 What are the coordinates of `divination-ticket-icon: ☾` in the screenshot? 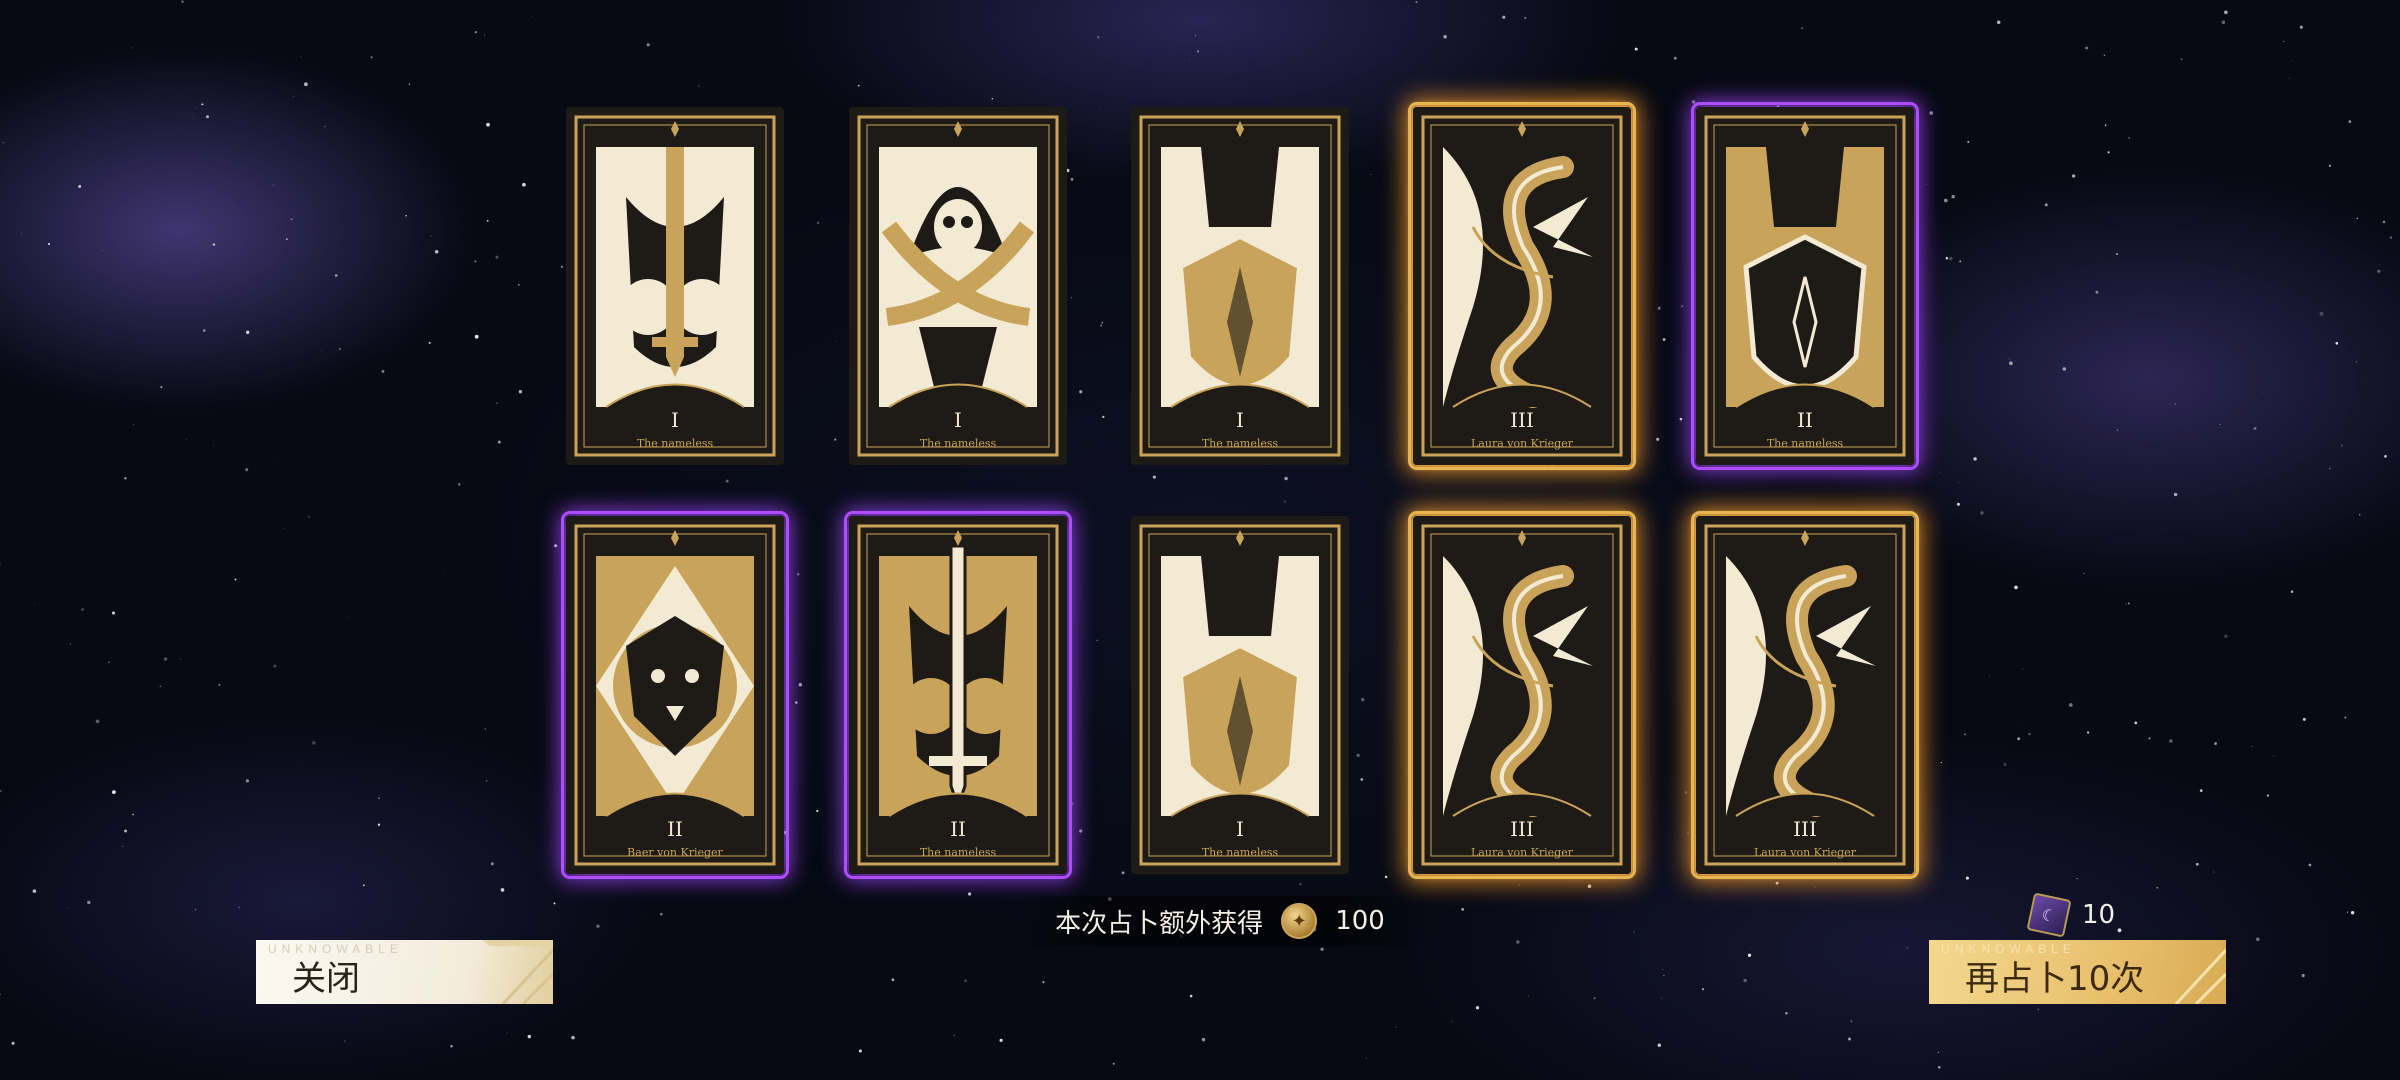 It's located at (2049, 915).